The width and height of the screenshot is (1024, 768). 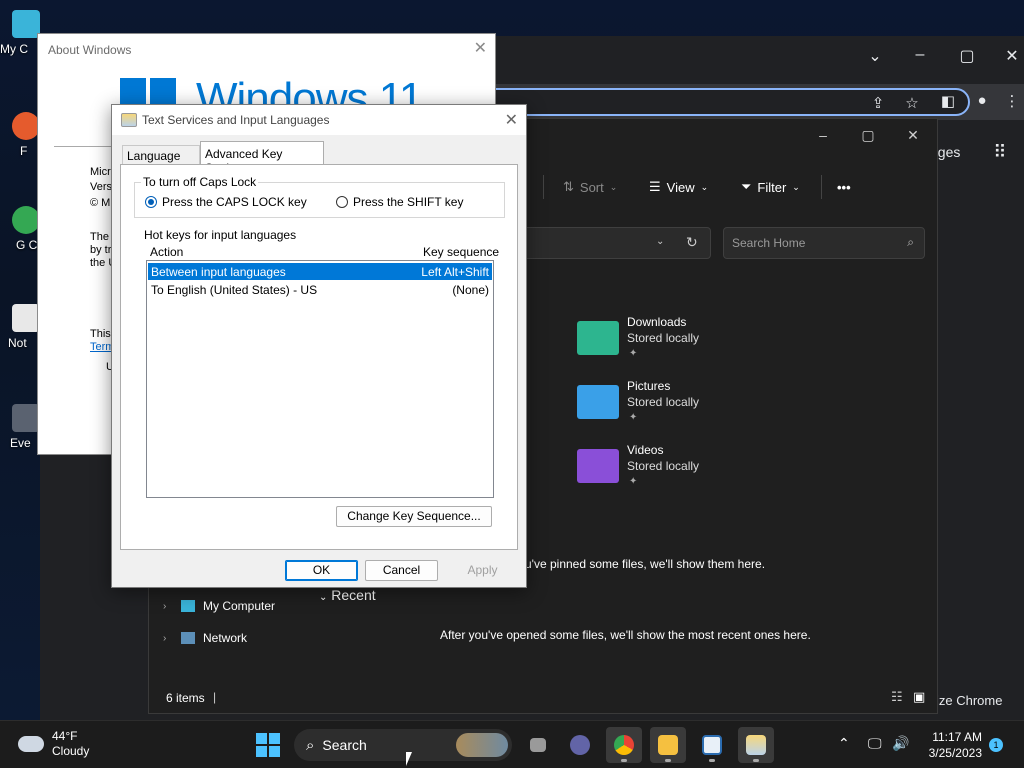 I want to click on column-header-key-sequence: Key sequence, so click(x=461, y=252).